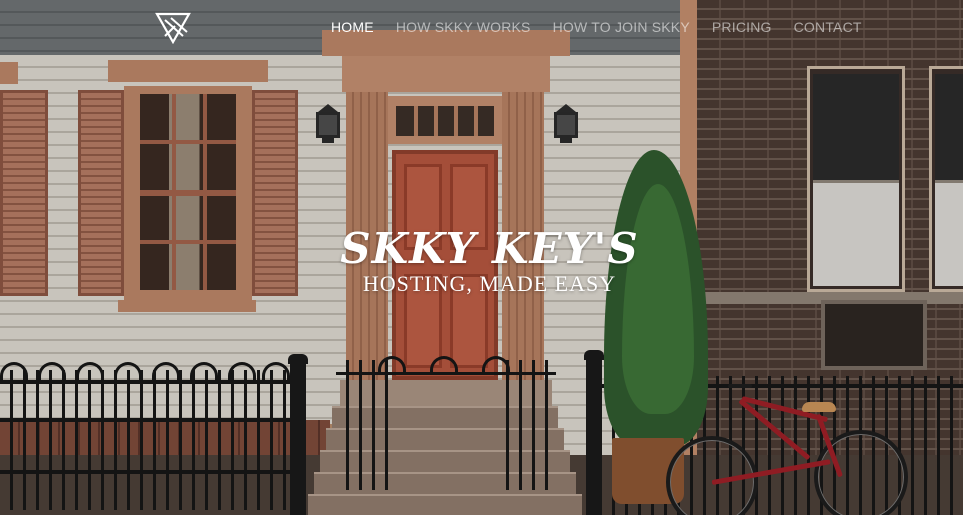  What do you see at coordinates (352, 27) in the screenshot?
I see `nav-home-link: HOME` at bounding box center [352, 27].